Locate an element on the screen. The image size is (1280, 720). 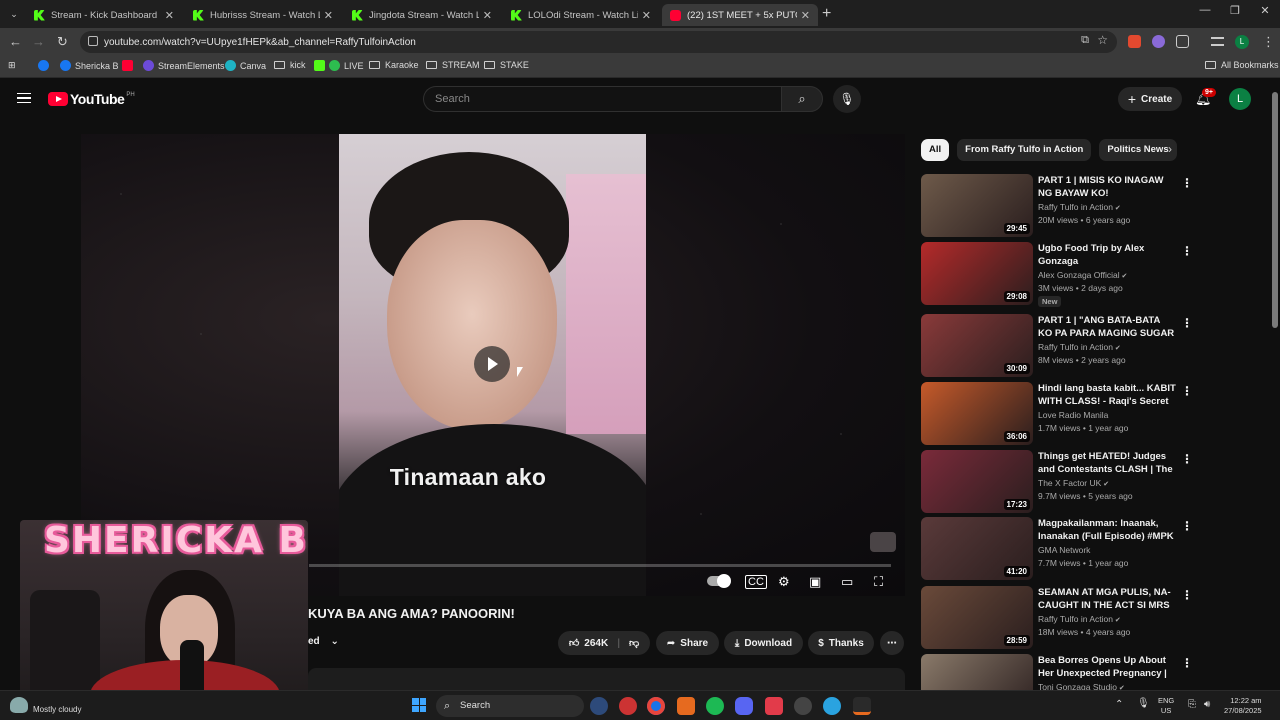
browser-menu-icon: ⋮ is located at coordinates (1268, 42).